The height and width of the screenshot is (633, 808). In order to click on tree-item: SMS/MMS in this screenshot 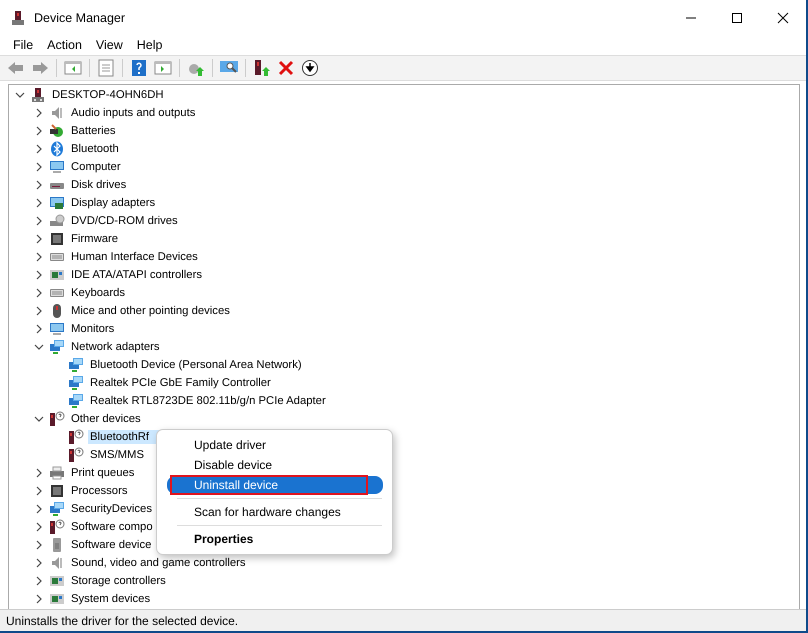, I will do `click(117, 455)`.